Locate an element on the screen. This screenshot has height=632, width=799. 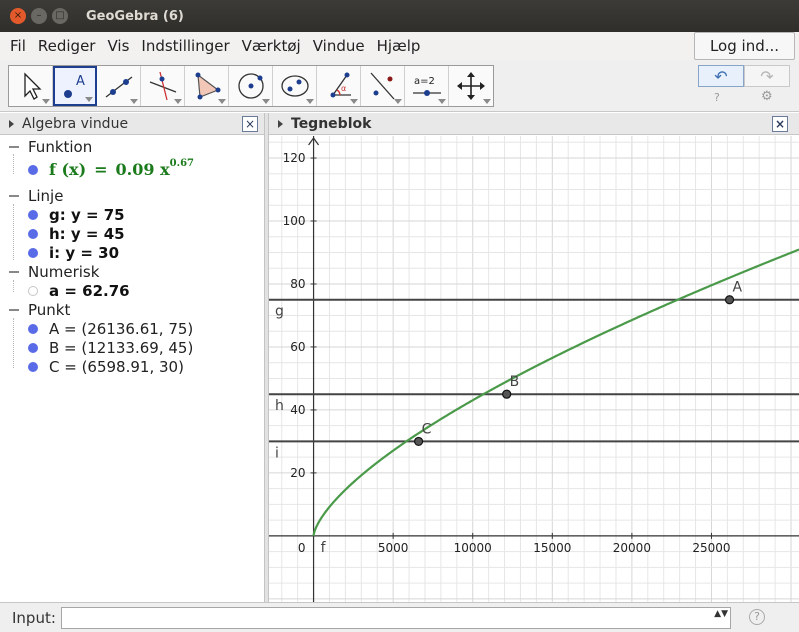
point-b-item: B = (12133.69, 45) is located at coordinates (110, 348).